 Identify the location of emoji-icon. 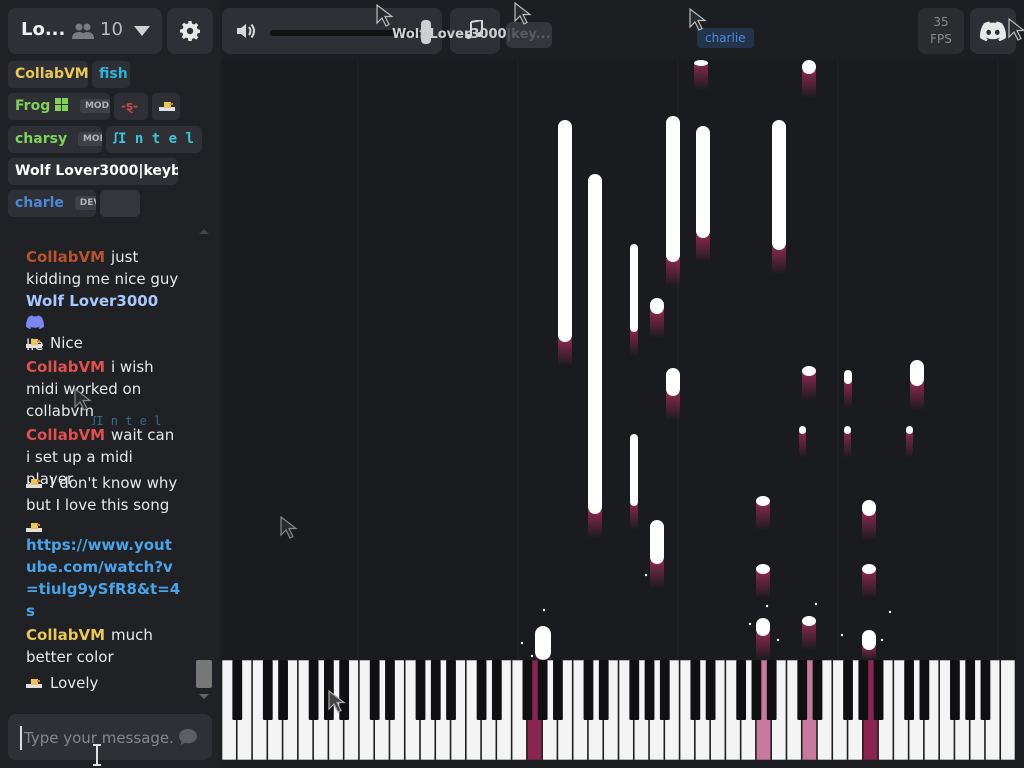
(188, 737).